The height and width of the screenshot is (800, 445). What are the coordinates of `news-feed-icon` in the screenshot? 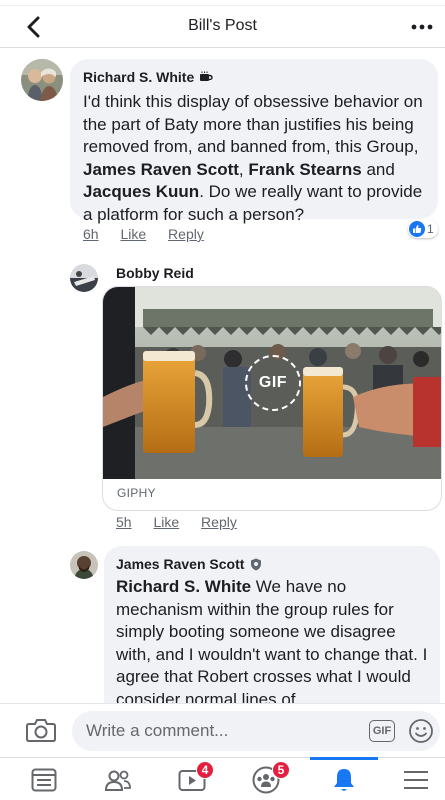 It's located at (44, 779).